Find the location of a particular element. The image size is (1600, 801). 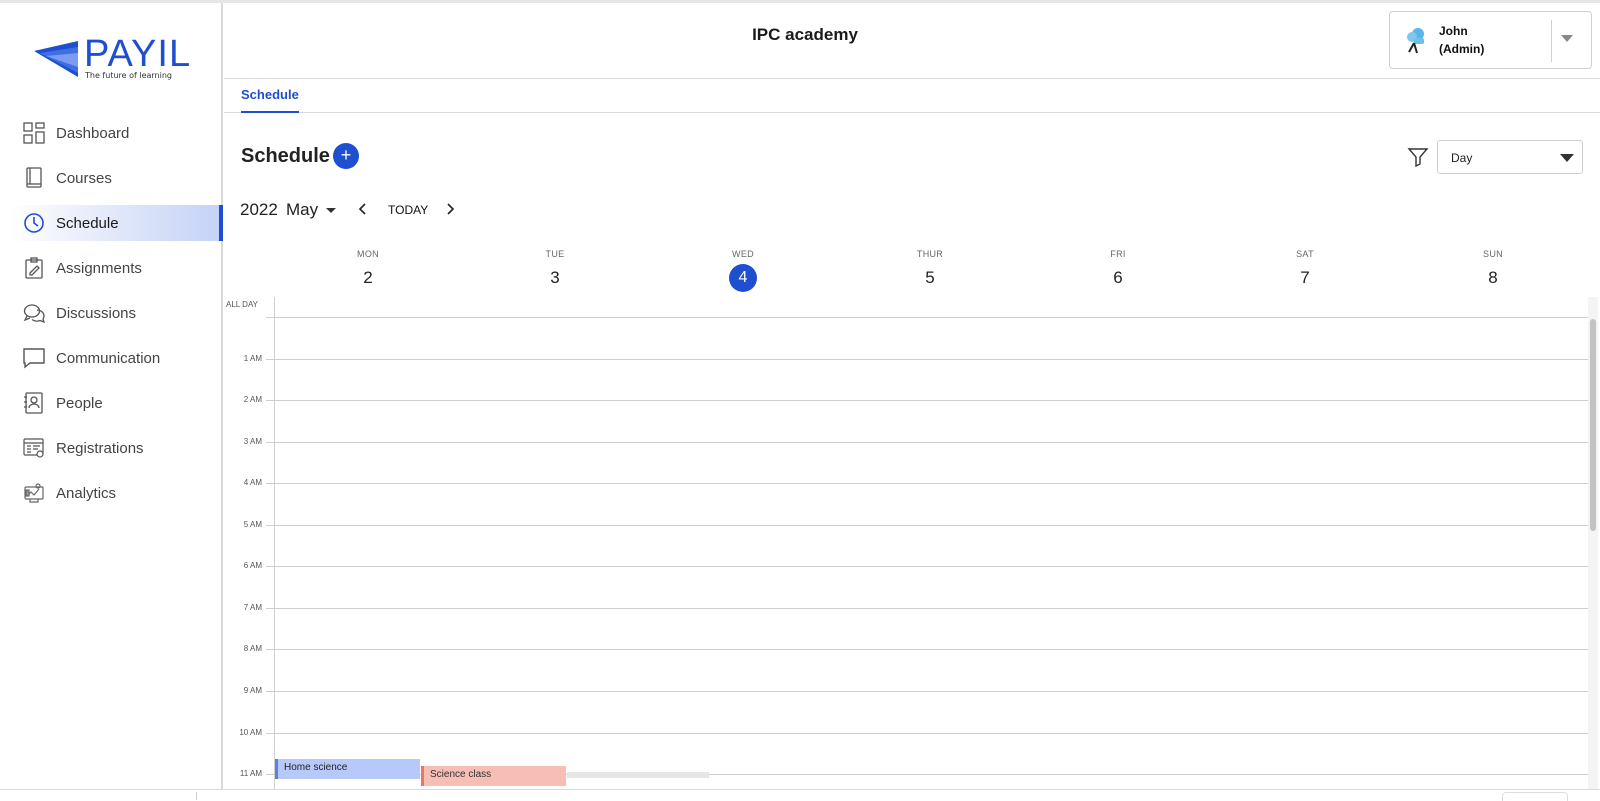

user-name-block: John (Admin) is located at coordinates (1461, 40).